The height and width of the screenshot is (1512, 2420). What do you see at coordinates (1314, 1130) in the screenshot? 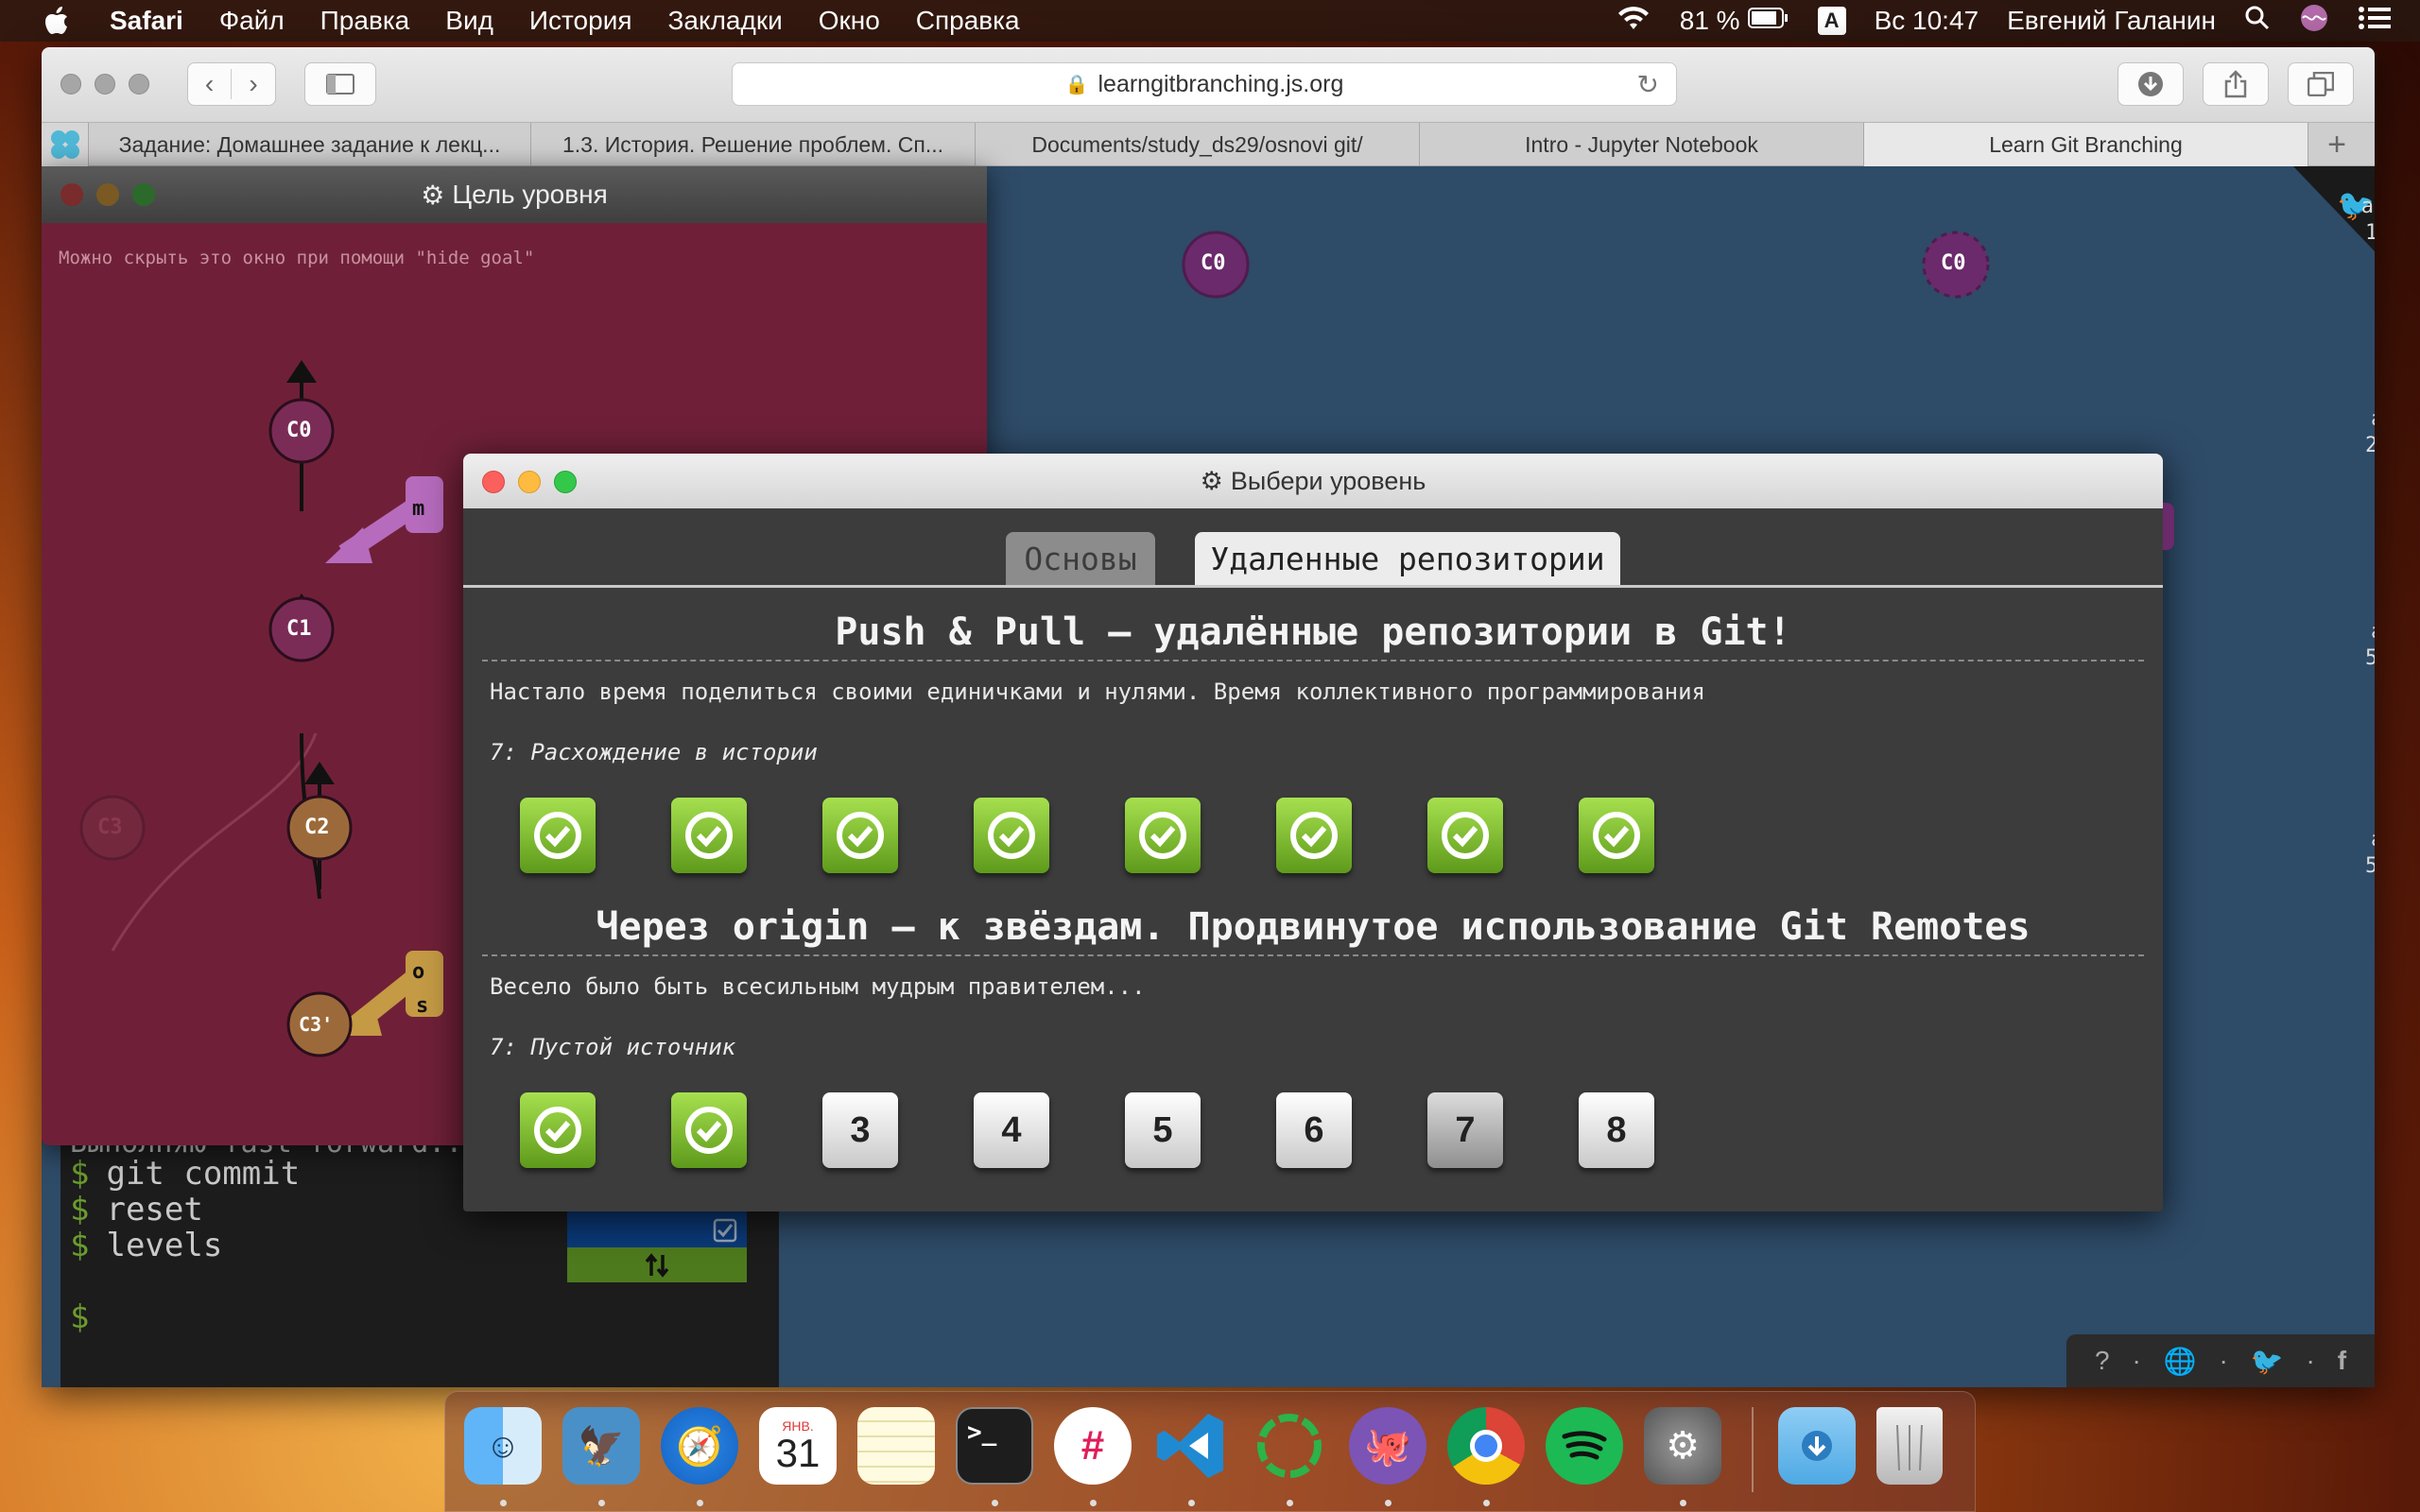
I see `level-button-6: 6` at bounding box center [1314, 1130].